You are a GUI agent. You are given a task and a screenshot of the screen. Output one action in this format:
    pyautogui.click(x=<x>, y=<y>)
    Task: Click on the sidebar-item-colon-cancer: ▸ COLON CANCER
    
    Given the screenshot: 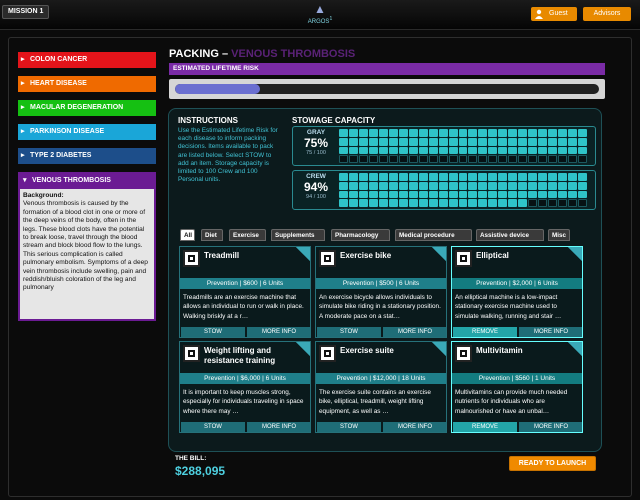 What is the action you would take?
    pyautogui.click(x=87, y=60)
    